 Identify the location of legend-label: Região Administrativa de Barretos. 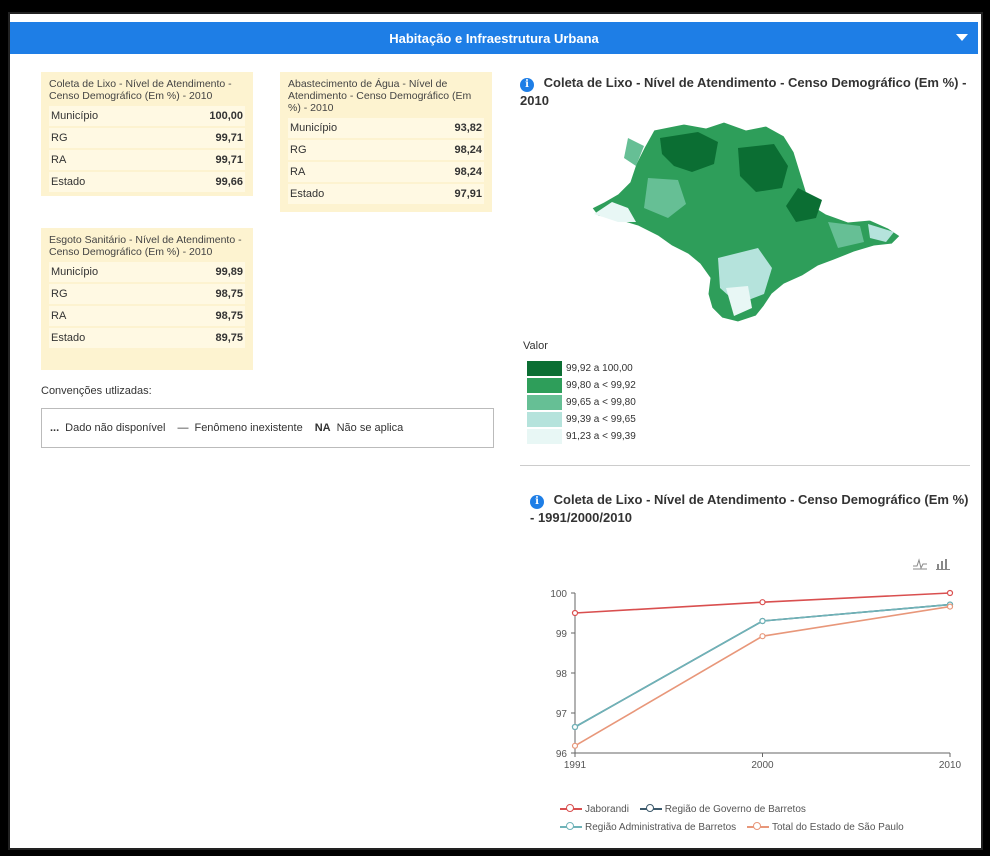
(661, 827).